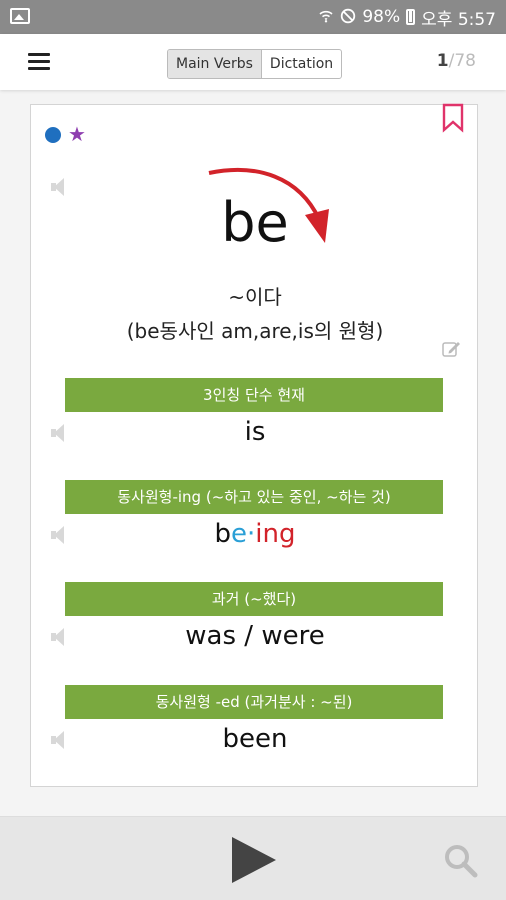  I want to click on battery-percent: 98%, so click(381, 17).